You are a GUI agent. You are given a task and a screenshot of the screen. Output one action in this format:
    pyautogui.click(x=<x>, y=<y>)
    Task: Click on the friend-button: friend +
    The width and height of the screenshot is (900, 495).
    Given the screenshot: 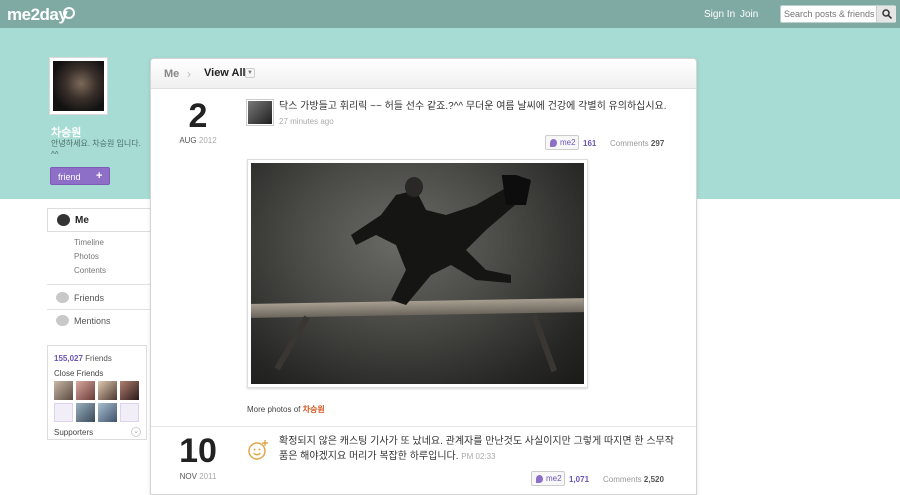 What is the action you would take?
    pyautogui.click(x=80, y=176)
    